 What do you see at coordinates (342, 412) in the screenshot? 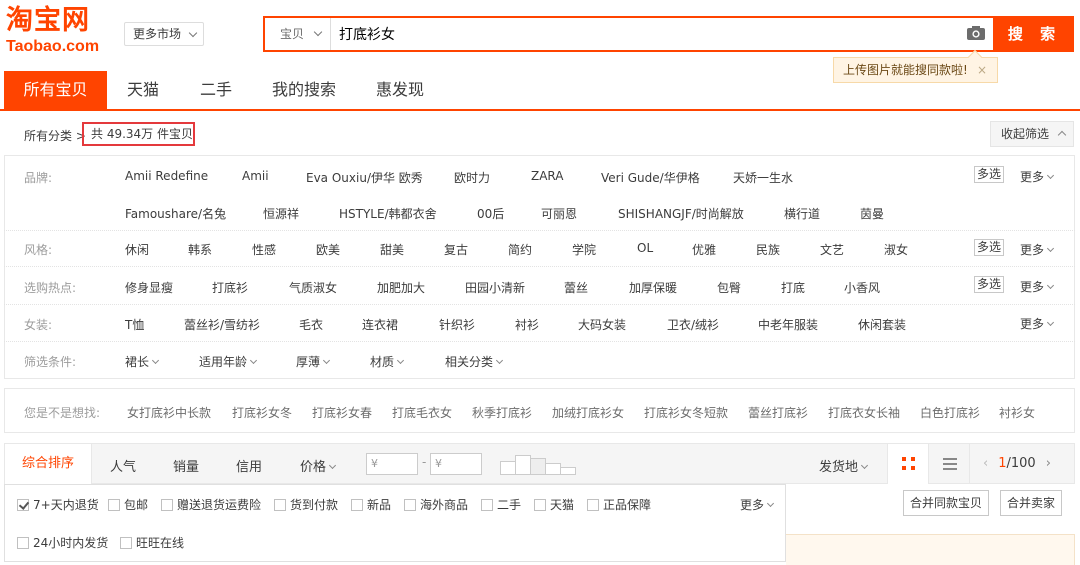
I see `suggestion-link: 打底衫女春` at bounding box center [342, 412].